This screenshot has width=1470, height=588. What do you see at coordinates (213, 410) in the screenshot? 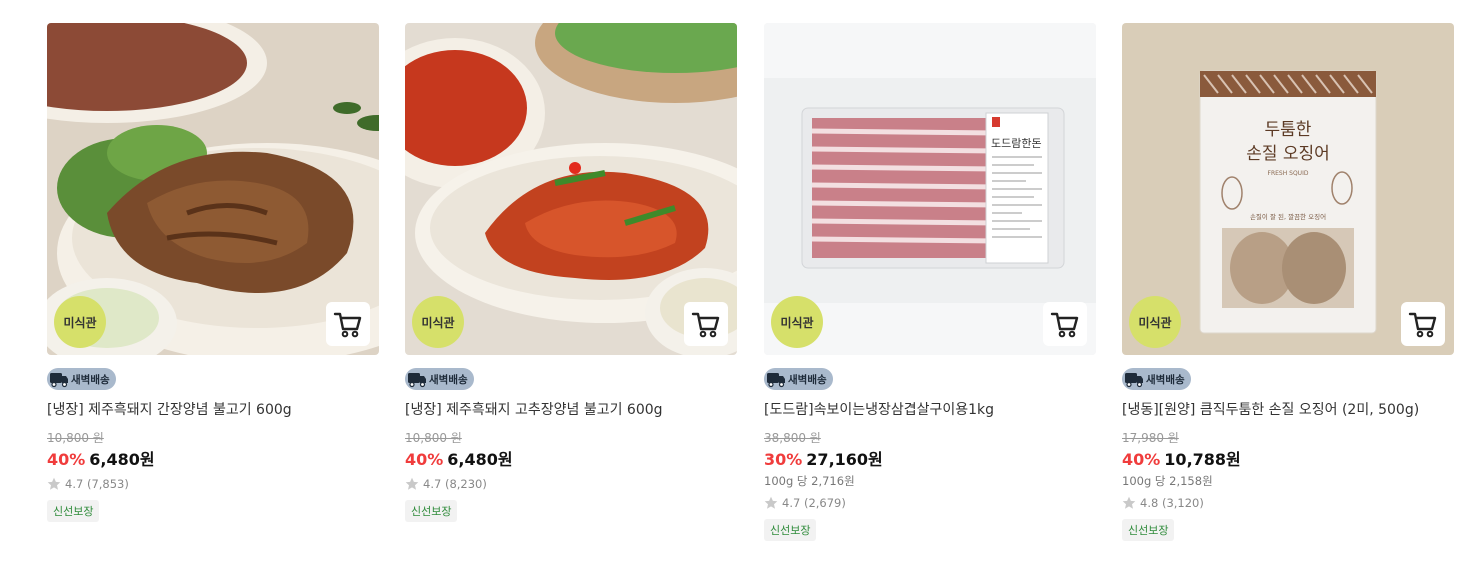
I see `product-title: [냉장] 제주흑돼지 간장양념 불고기 600g` at bounding box center [213, 410].